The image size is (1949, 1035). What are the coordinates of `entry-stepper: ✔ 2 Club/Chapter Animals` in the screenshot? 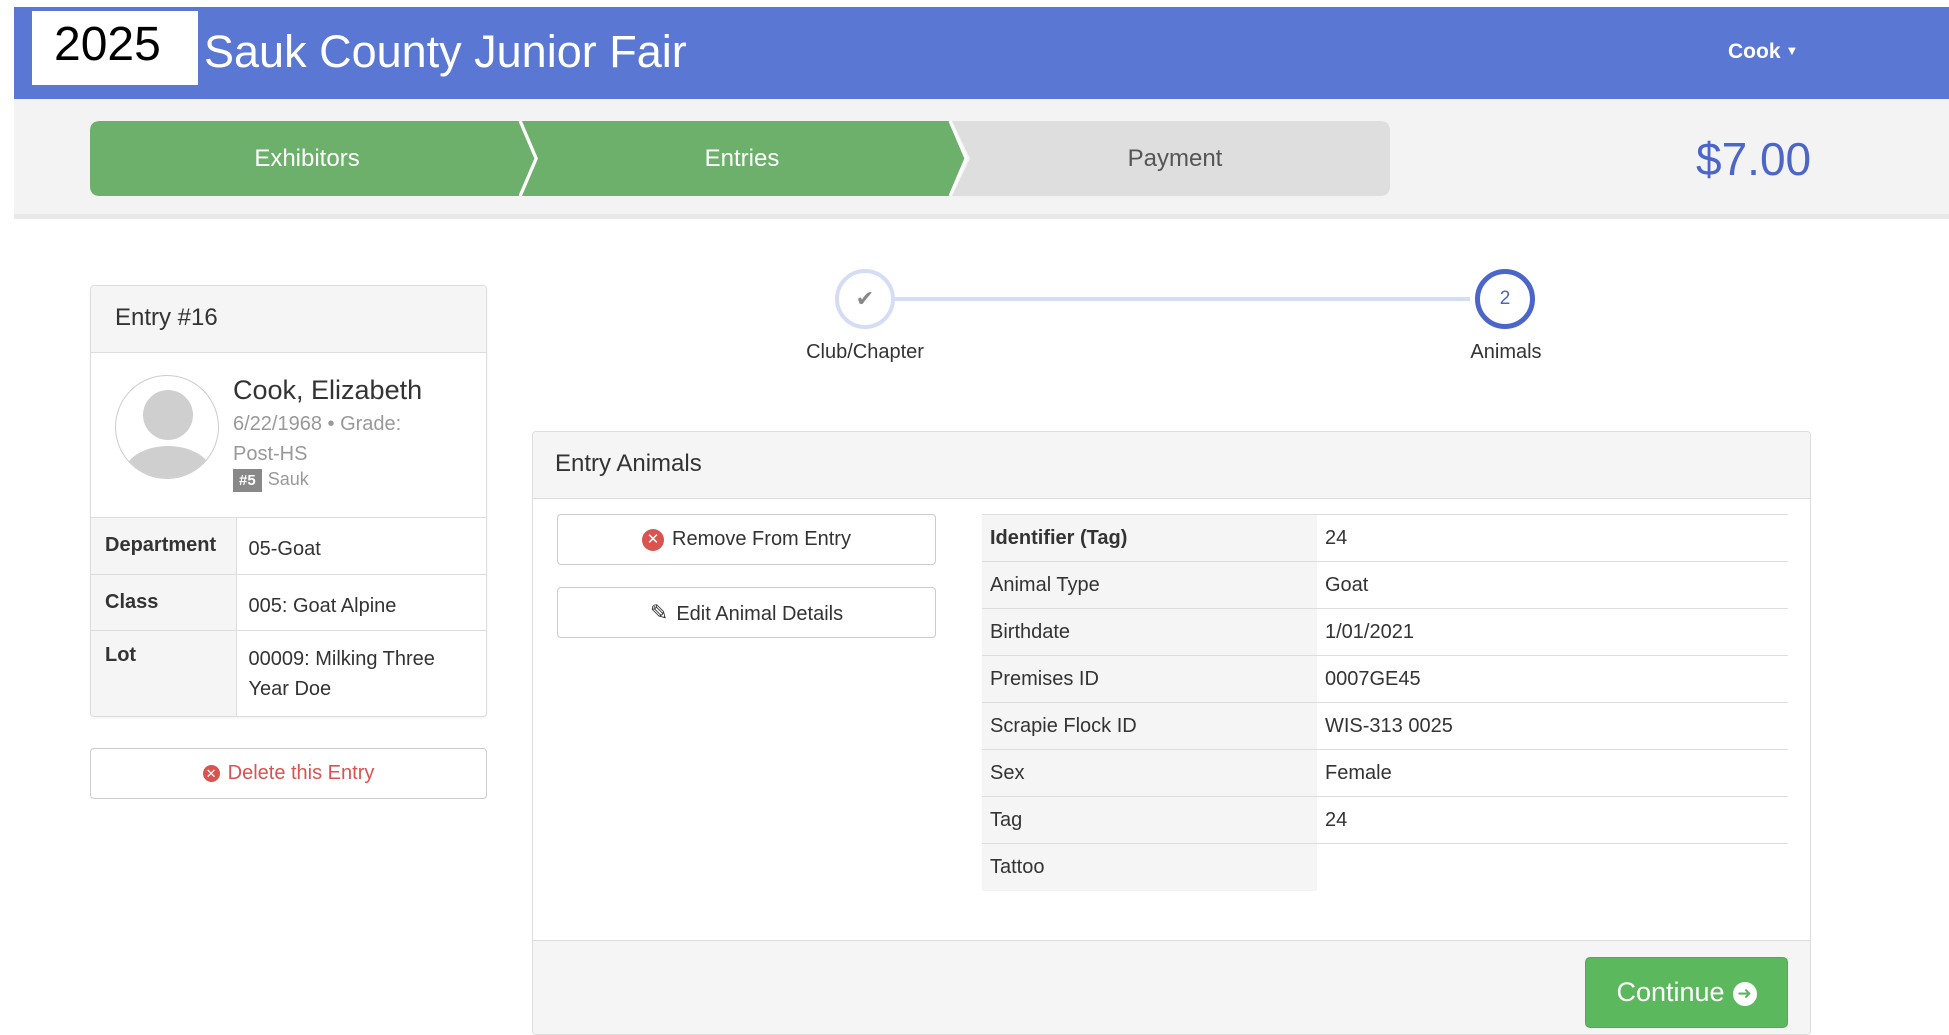 It's located at (1180, 320).